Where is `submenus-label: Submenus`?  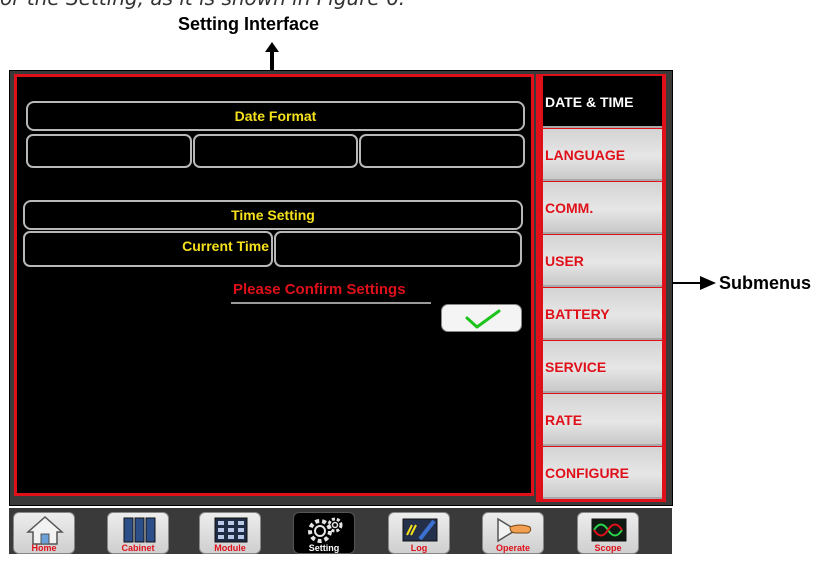
submenus-label: Submenus is located at coordinates (765, 283).